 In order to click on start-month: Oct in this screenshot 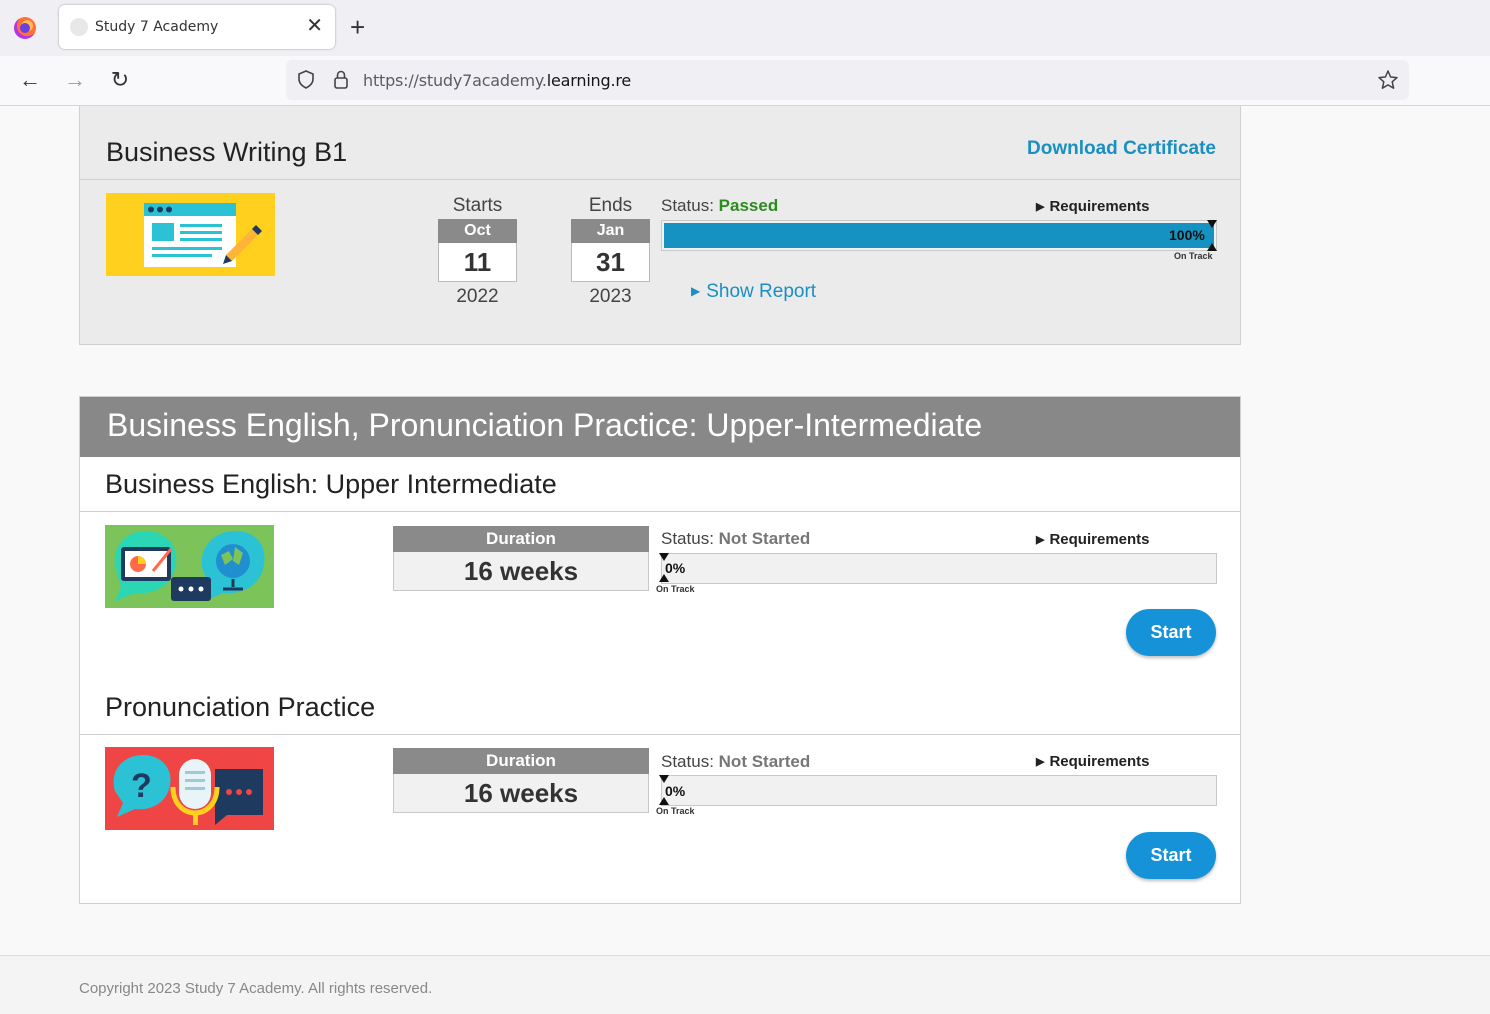, I will do `click(477, 231)`.